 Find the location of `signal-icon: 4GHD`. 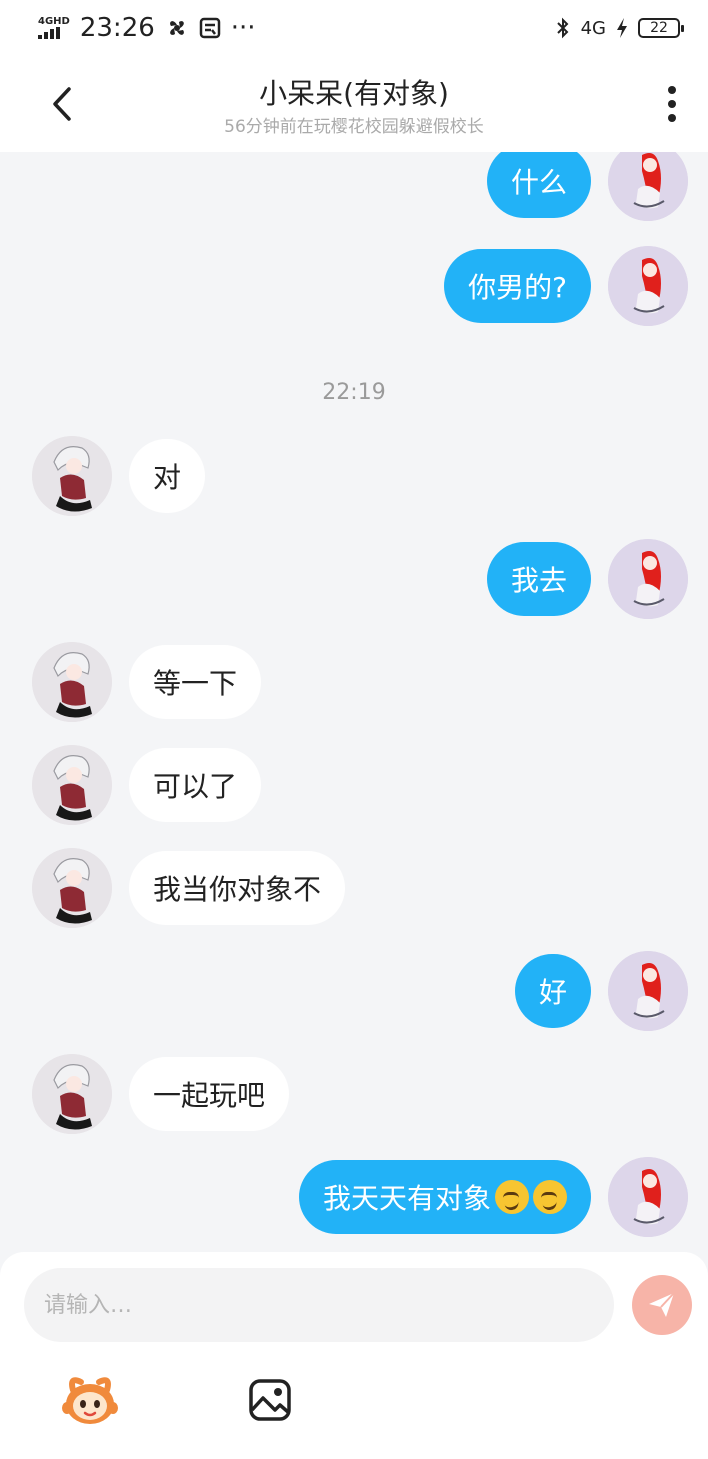

signal-icon: 4GHD is located at coordinates (54, 28).